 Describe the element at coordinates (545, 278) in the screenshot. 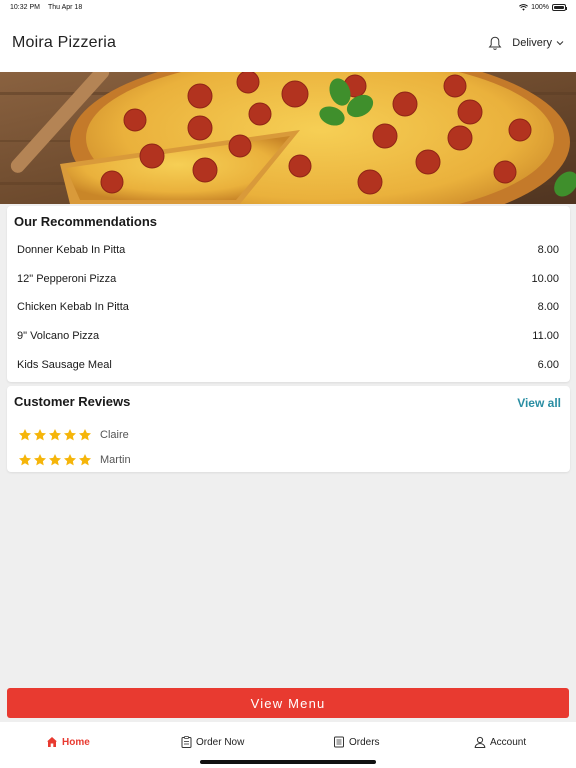

I see `recommendation-price: 10.00` at that location.